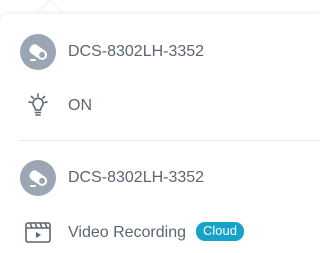 This screenshot has width=320, height=253. I want to click on light-bulb-icon, so click(38, 106).